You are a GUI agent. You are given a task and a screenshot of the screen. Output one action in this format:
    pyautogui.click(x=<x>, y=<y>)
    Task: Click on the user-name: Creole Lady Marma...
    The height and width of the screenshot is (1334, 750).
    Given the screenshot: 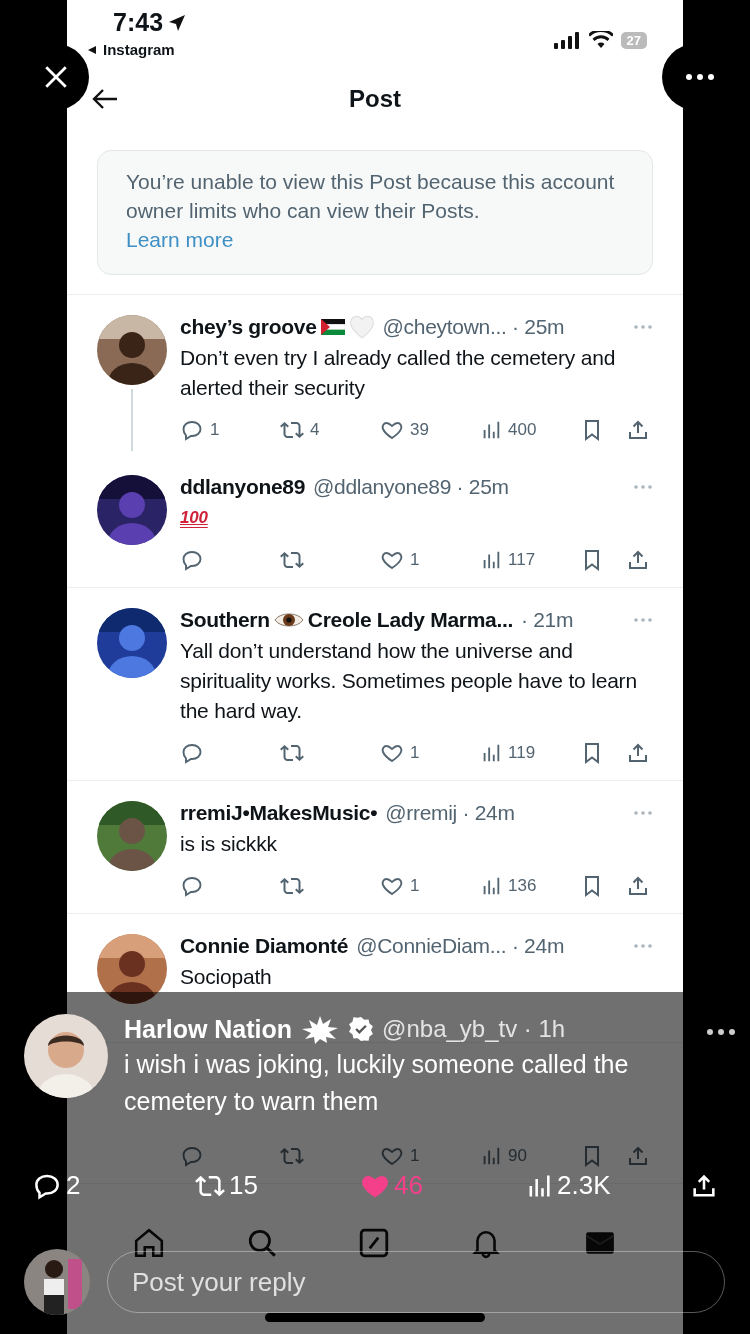 What is the action you would take?
    pyautogui.click(x=410, y=620)
    